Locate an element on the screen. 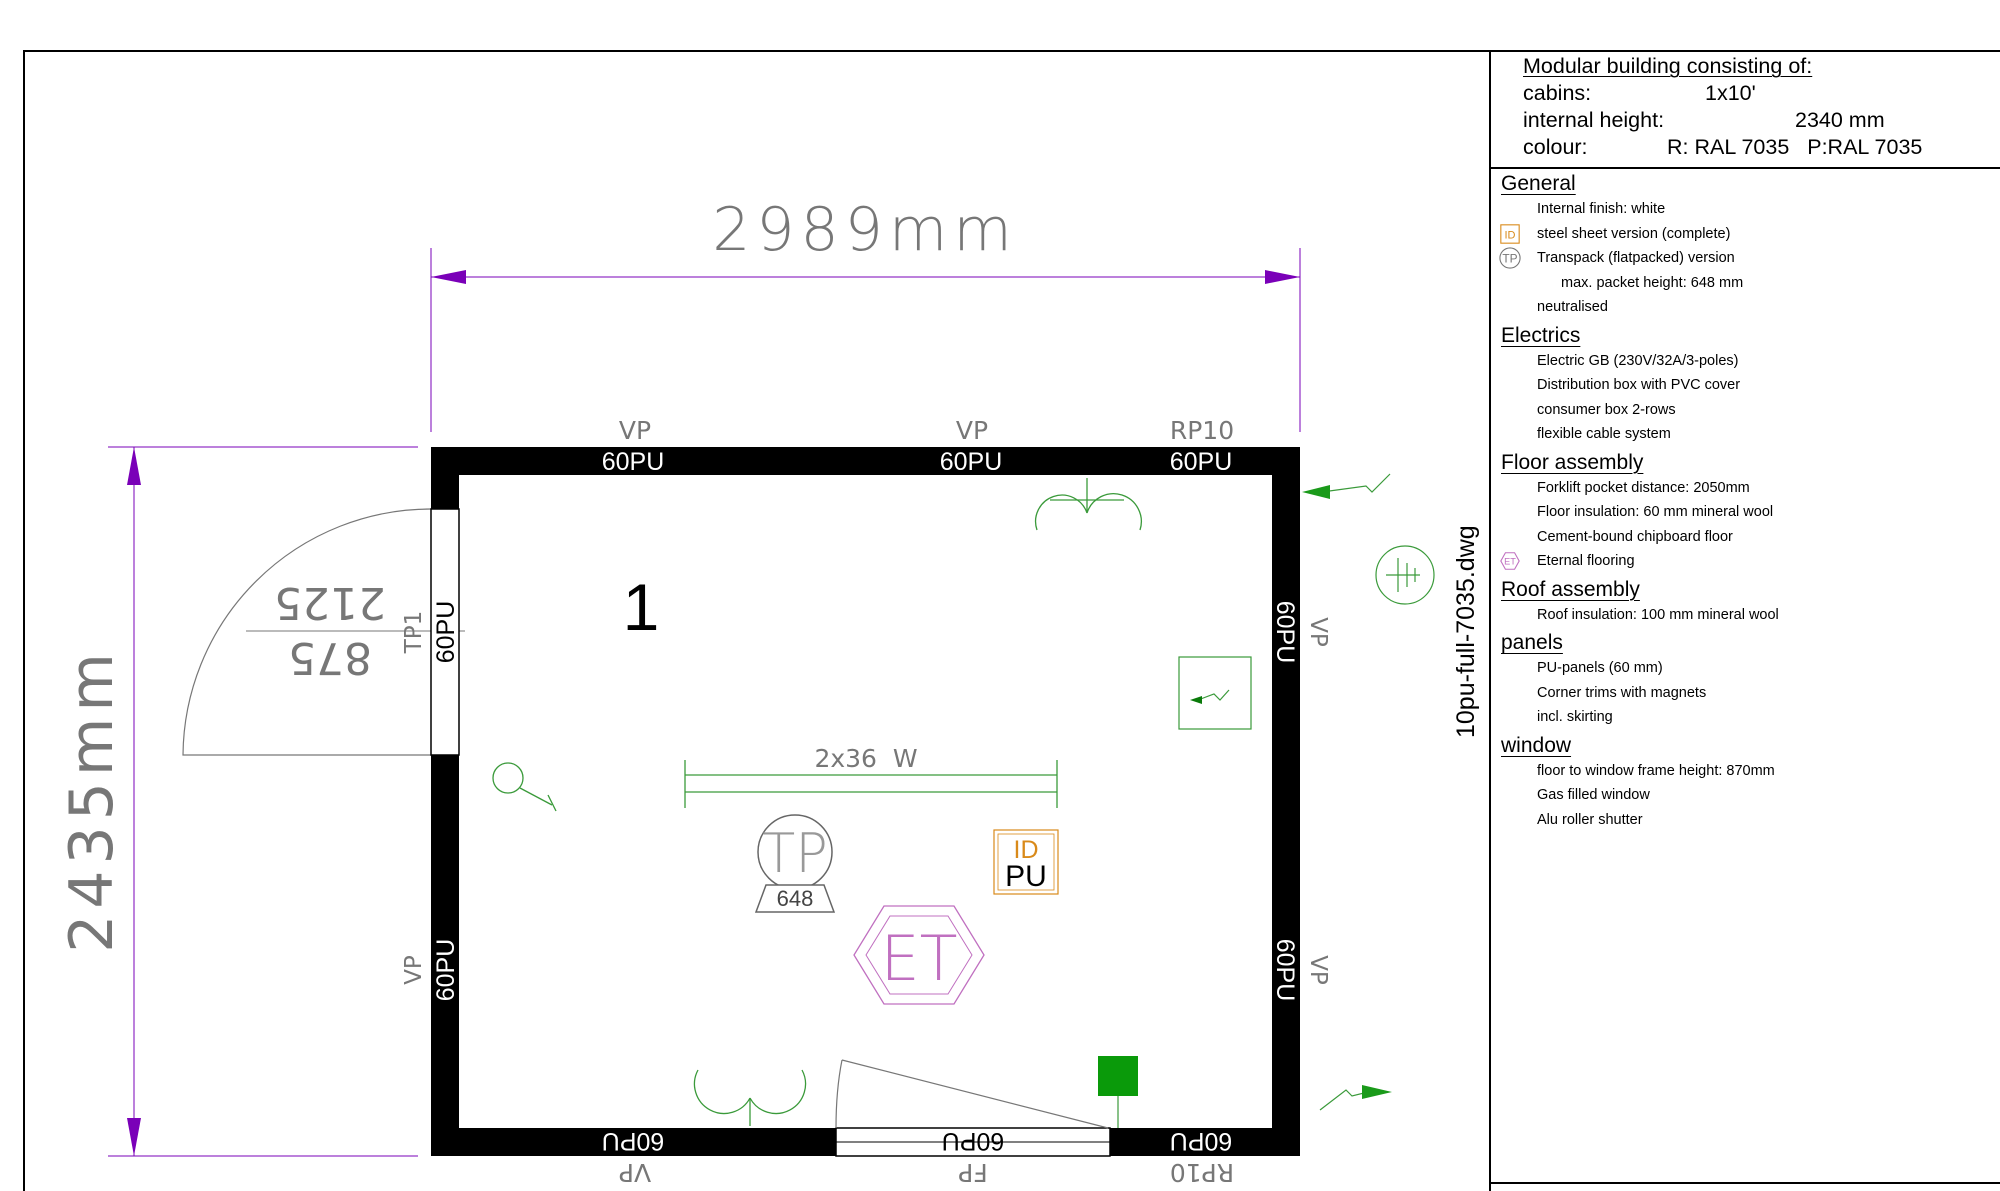 The height and width of the screenshot is (1191, 2000). left-code-2: VP is located at coordinates (414, 970).